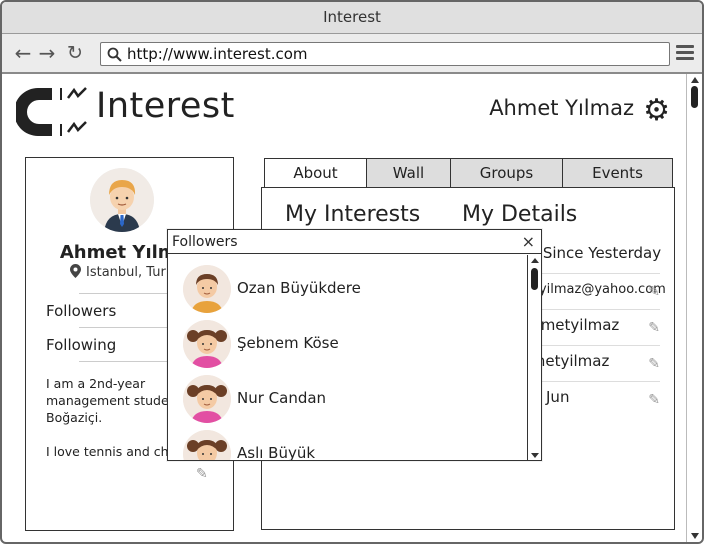 The width and height of the screenshot is (704, 544). What do you see at coordinates (75, 53) in the screenshot?
I see `reload-icon: ↻` at bounding box center [75, 53].